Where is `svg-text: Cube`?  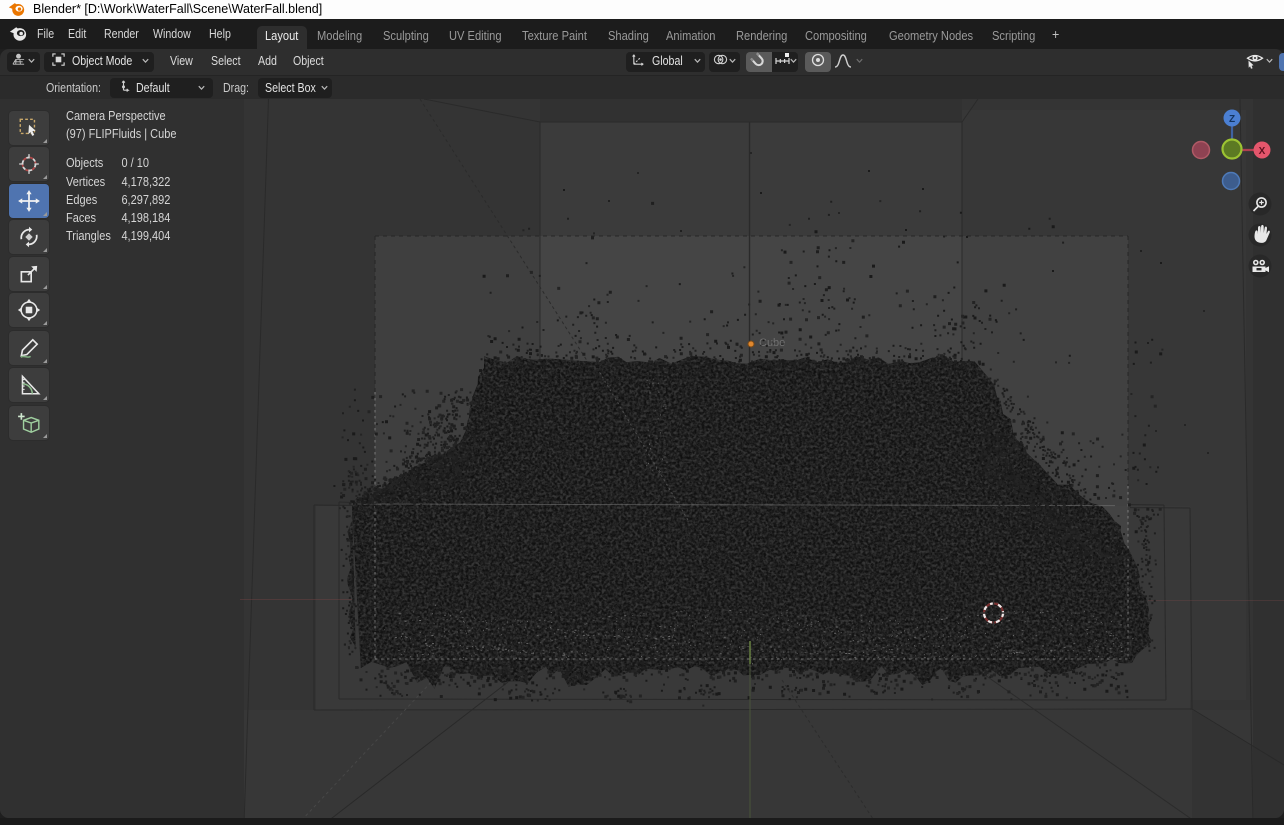 svg-text: Cube is located at coordinates (772, 343).